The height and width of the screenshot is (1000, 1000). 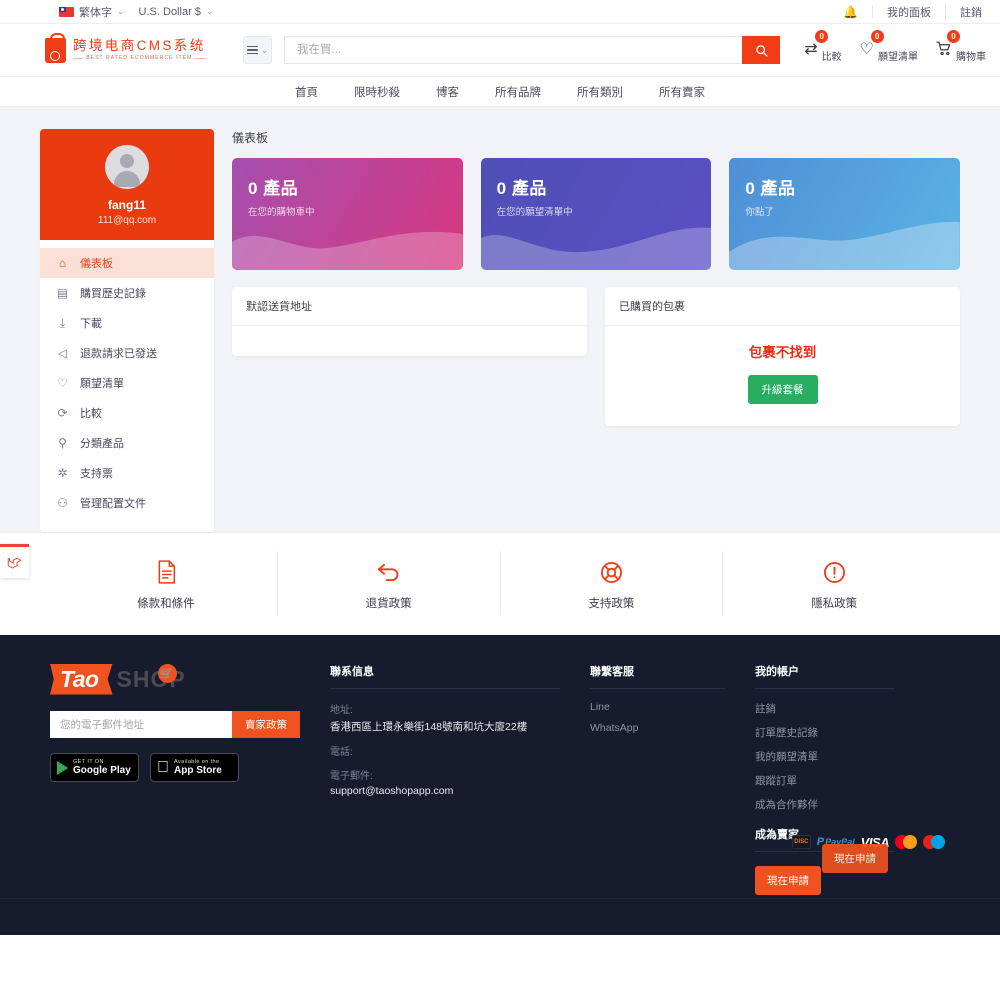 What do you see at coordinates (855, 858) in the screenshot?
I see `apply-now-button-overlay: 現在申請` at bounding box center [855, 858].